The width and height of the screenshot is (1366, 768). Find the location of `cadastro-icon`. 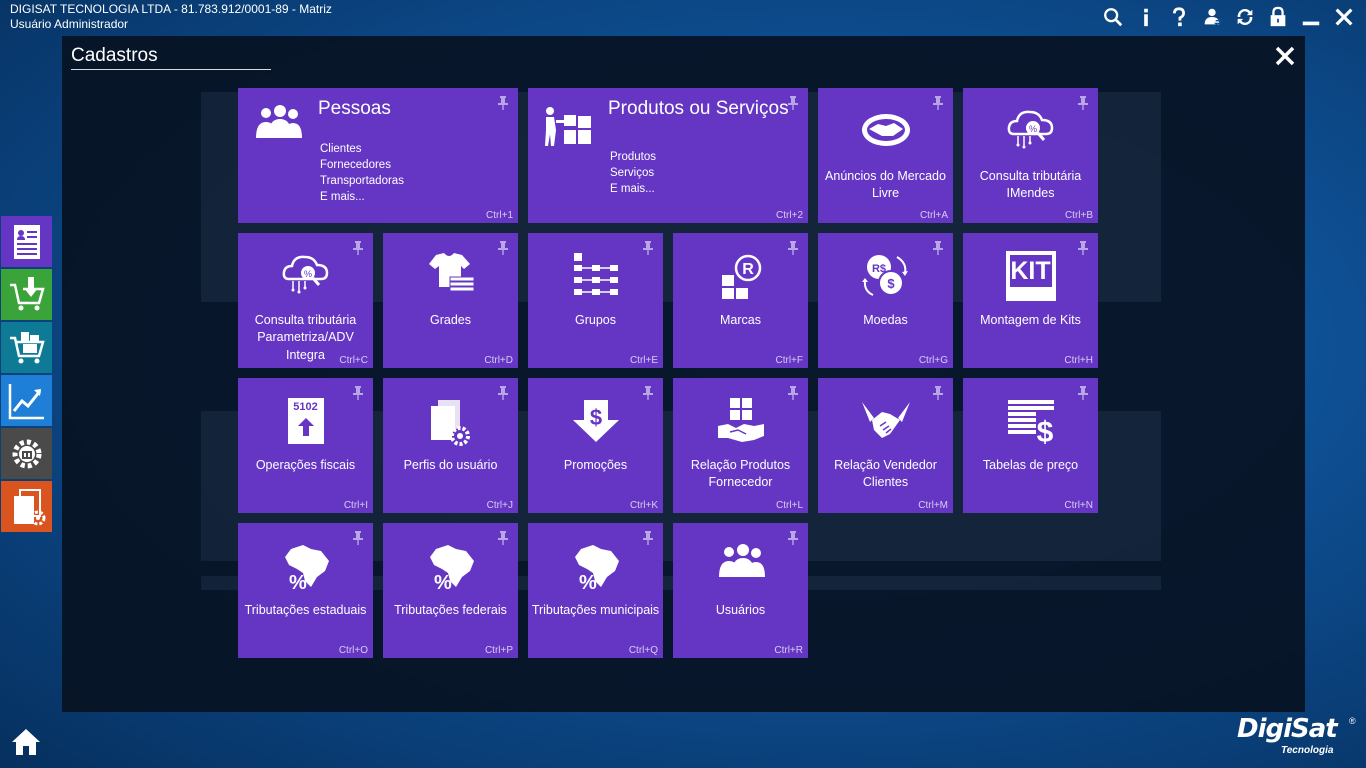

cadastro-icon is located at coordinates (26, 241).